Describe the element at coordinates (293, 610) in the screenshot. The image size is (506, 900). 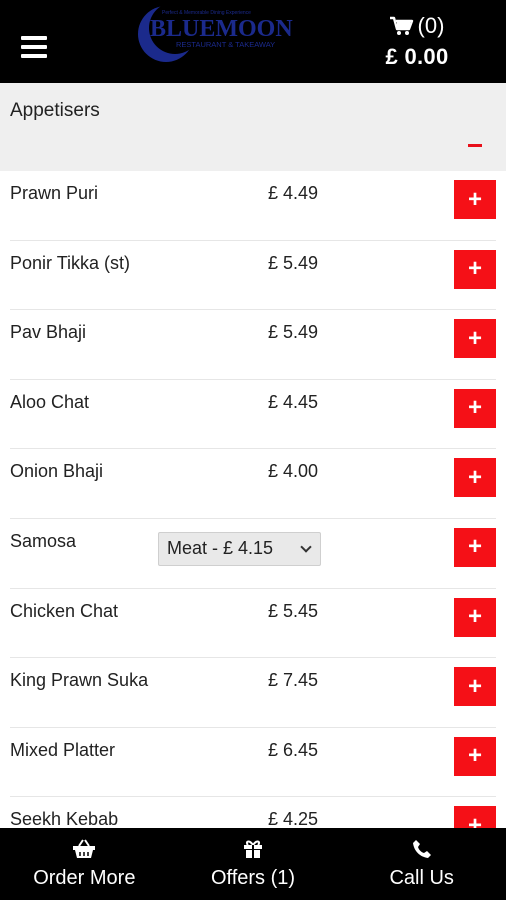
I see `item-price: £ 5.45` at that location.